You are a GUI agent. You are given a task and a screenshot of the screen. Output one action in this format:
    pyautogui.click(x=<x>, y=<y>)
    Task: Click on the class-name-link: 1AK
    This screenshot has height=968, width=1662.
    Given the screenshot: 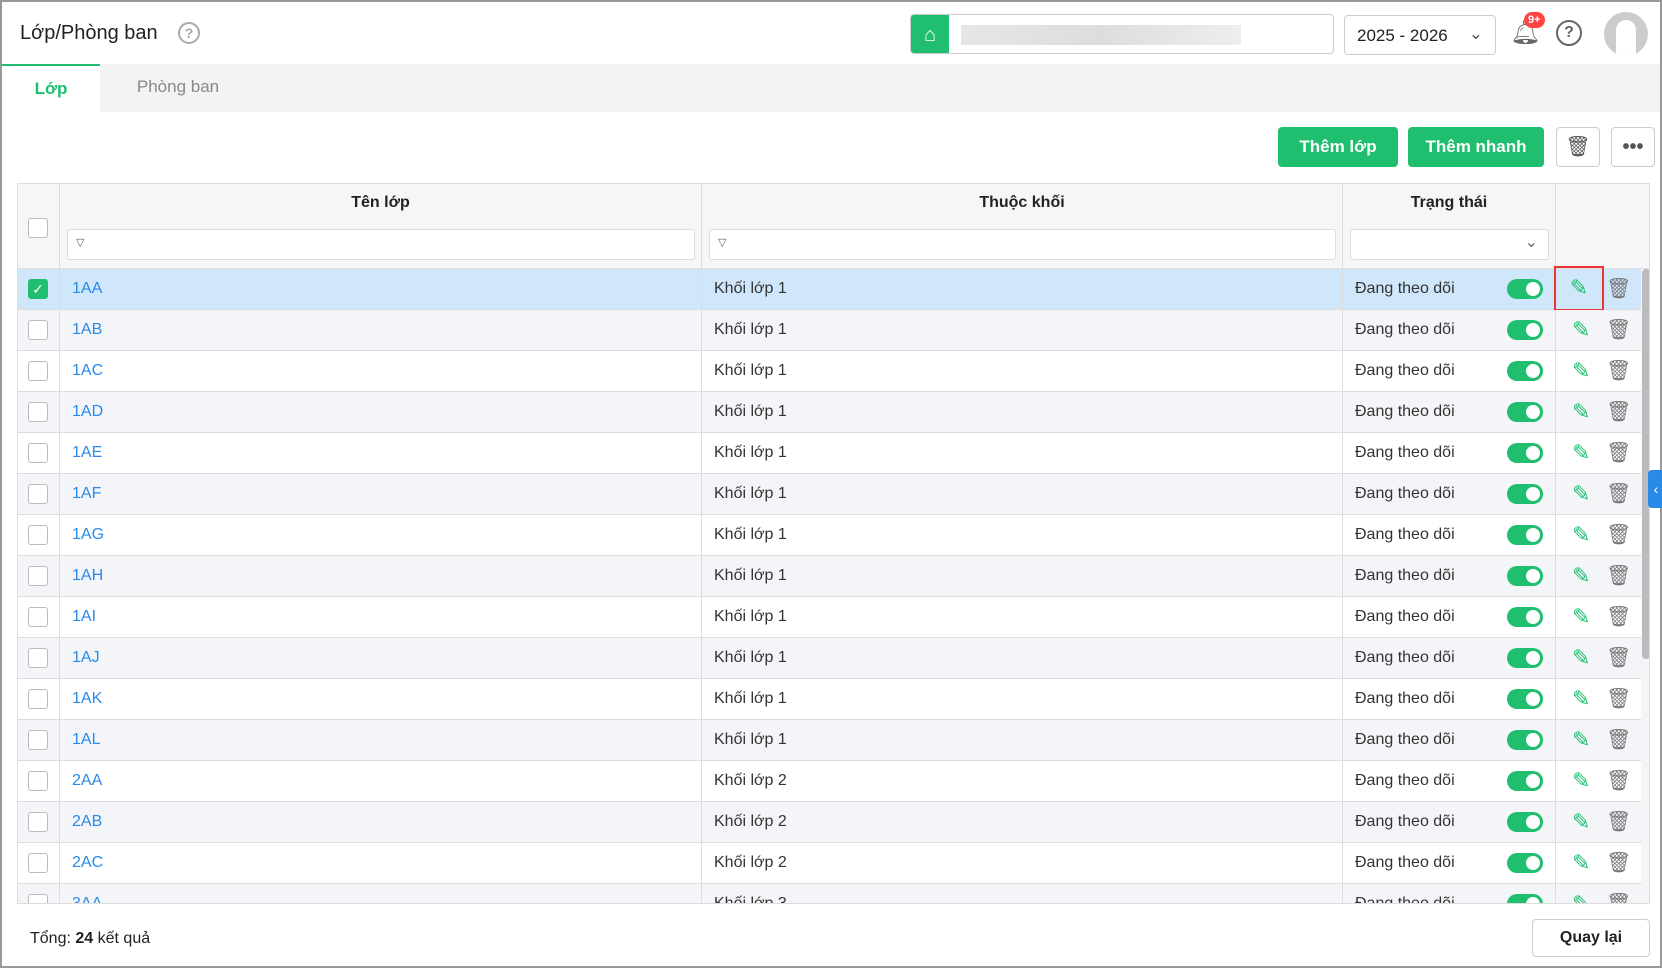 What is the action you would take?
    pyautogui.click(x=381, y=699)
    